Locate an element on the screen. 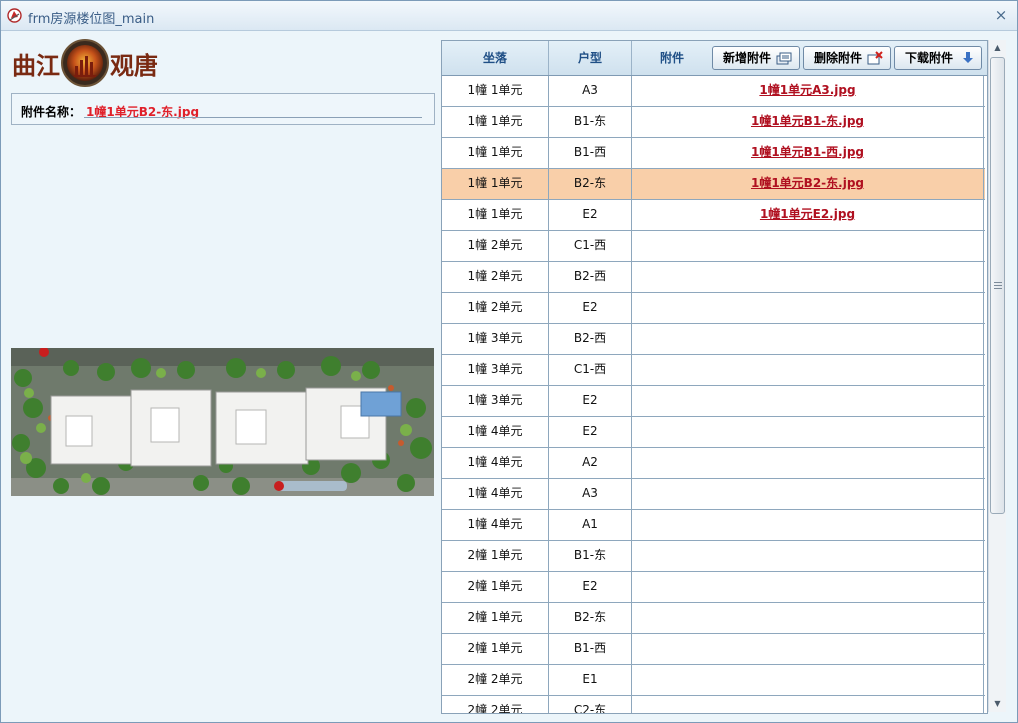 The image size is (1018, 723). table-row: 1幢 1单元 E2 1幢1单元E2.jpg is located at coordinates (713, 215).